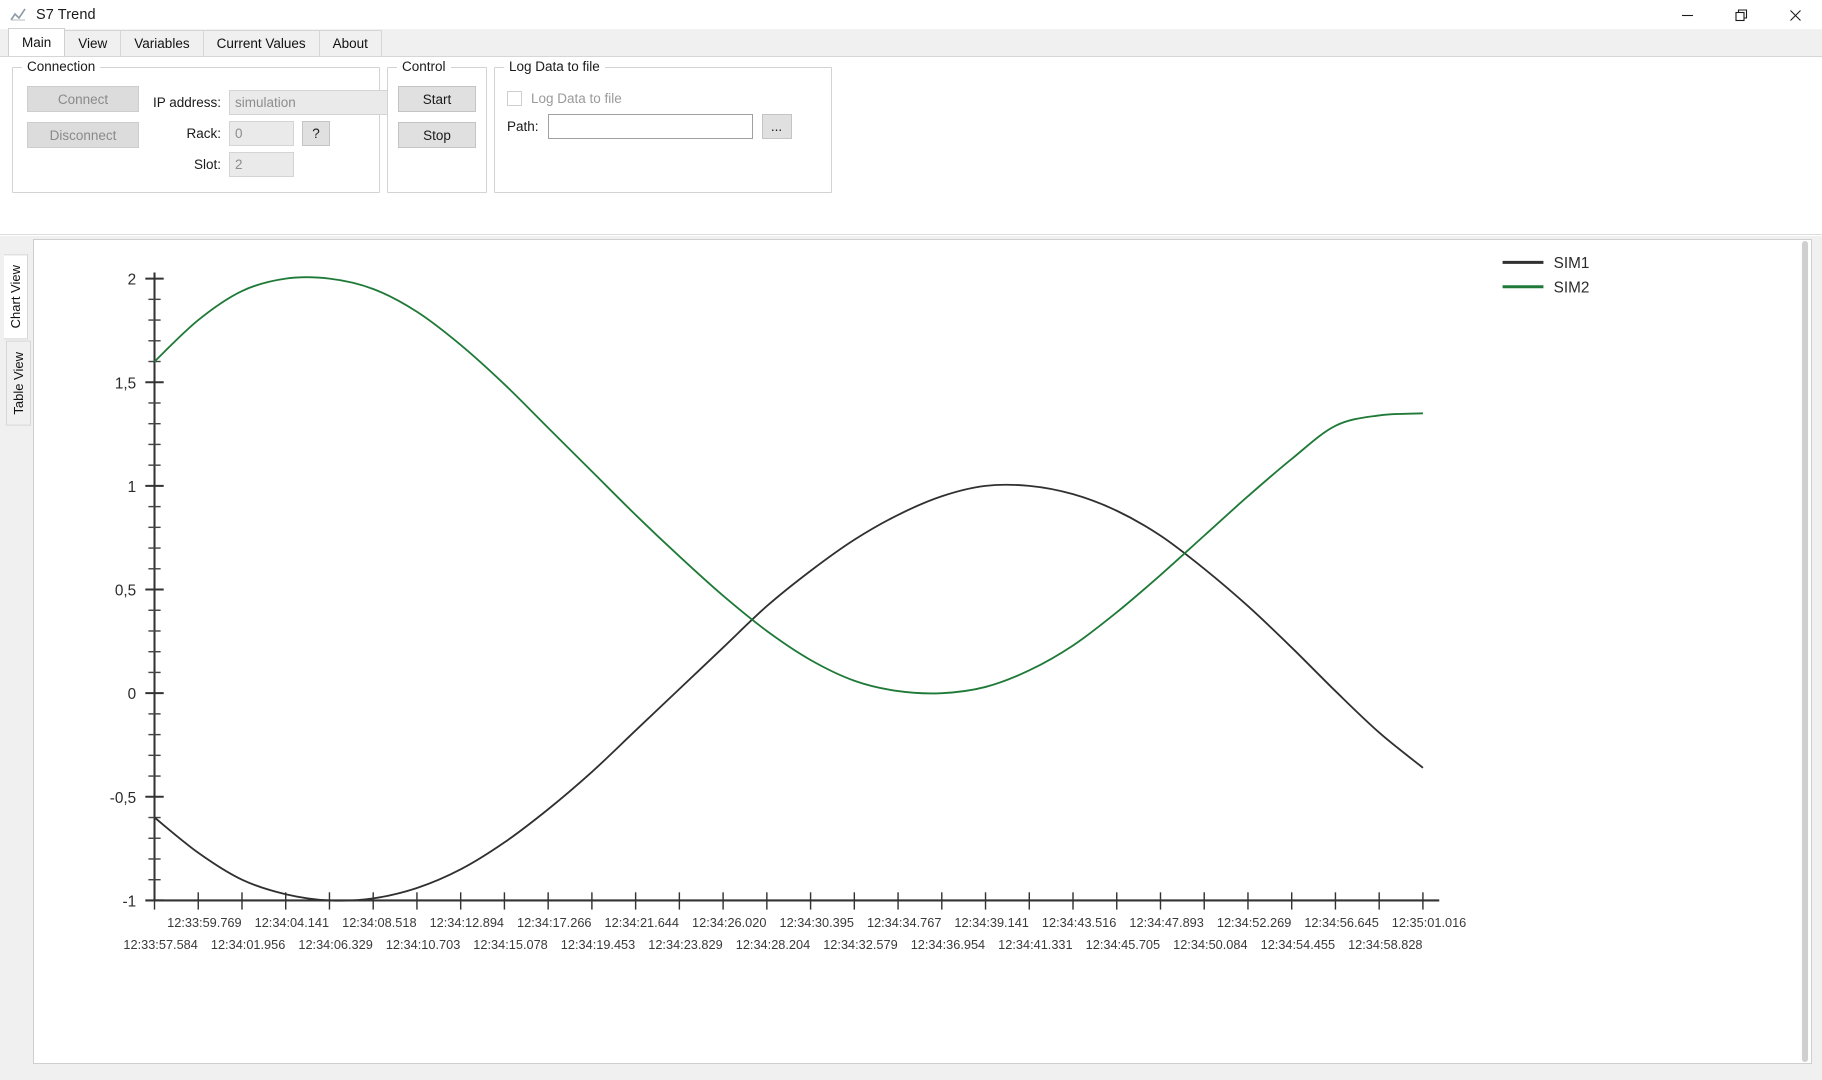 This screenshot has width=1822, height=1080. What do you see at coordinates (125, 383) in the screenshot?
I see `svg-text: 1,5` at bounding box center [125, 383].